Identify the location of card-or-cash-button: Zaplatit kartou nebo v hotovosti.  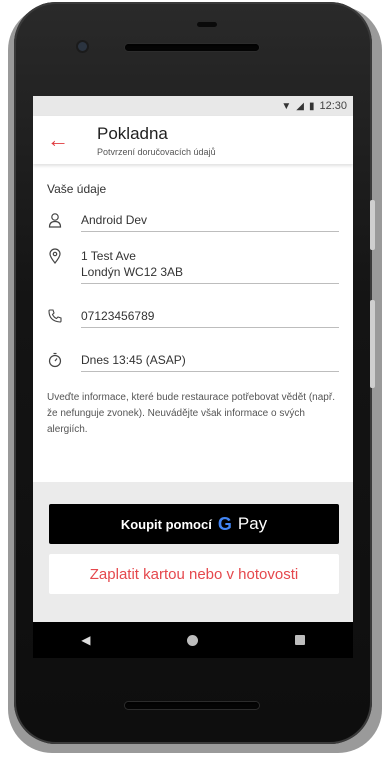
(194, 574).